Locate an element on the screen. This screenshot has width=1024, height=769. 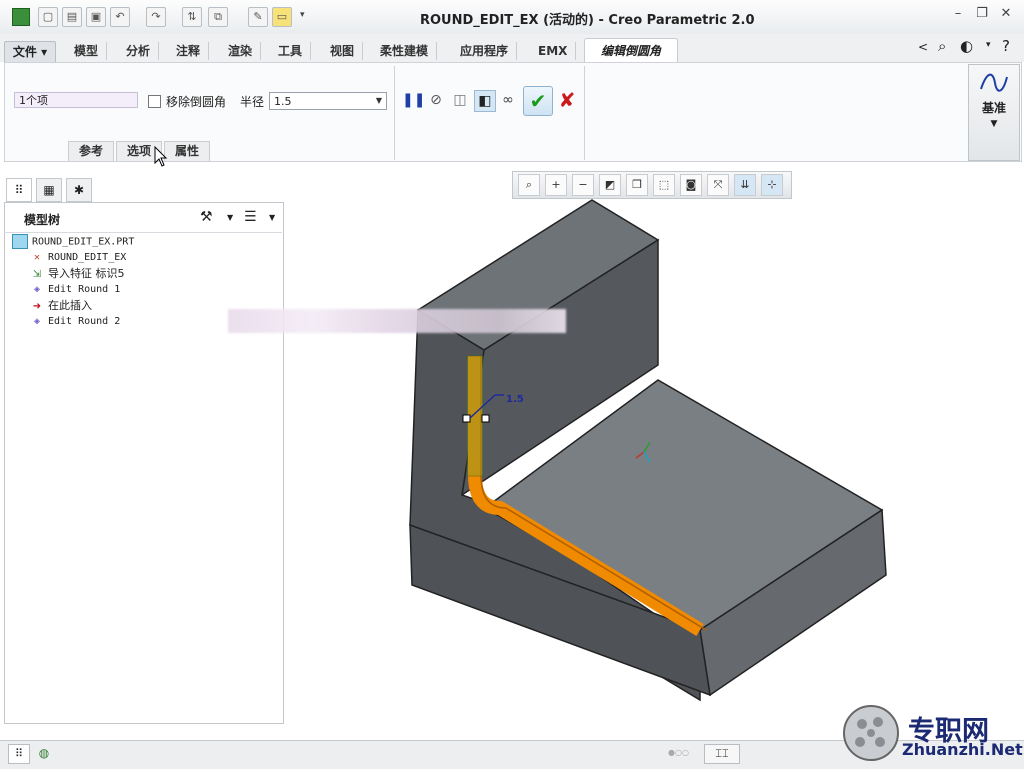
regenerate-icon: ⇅ is located at coordinates (192, 17).